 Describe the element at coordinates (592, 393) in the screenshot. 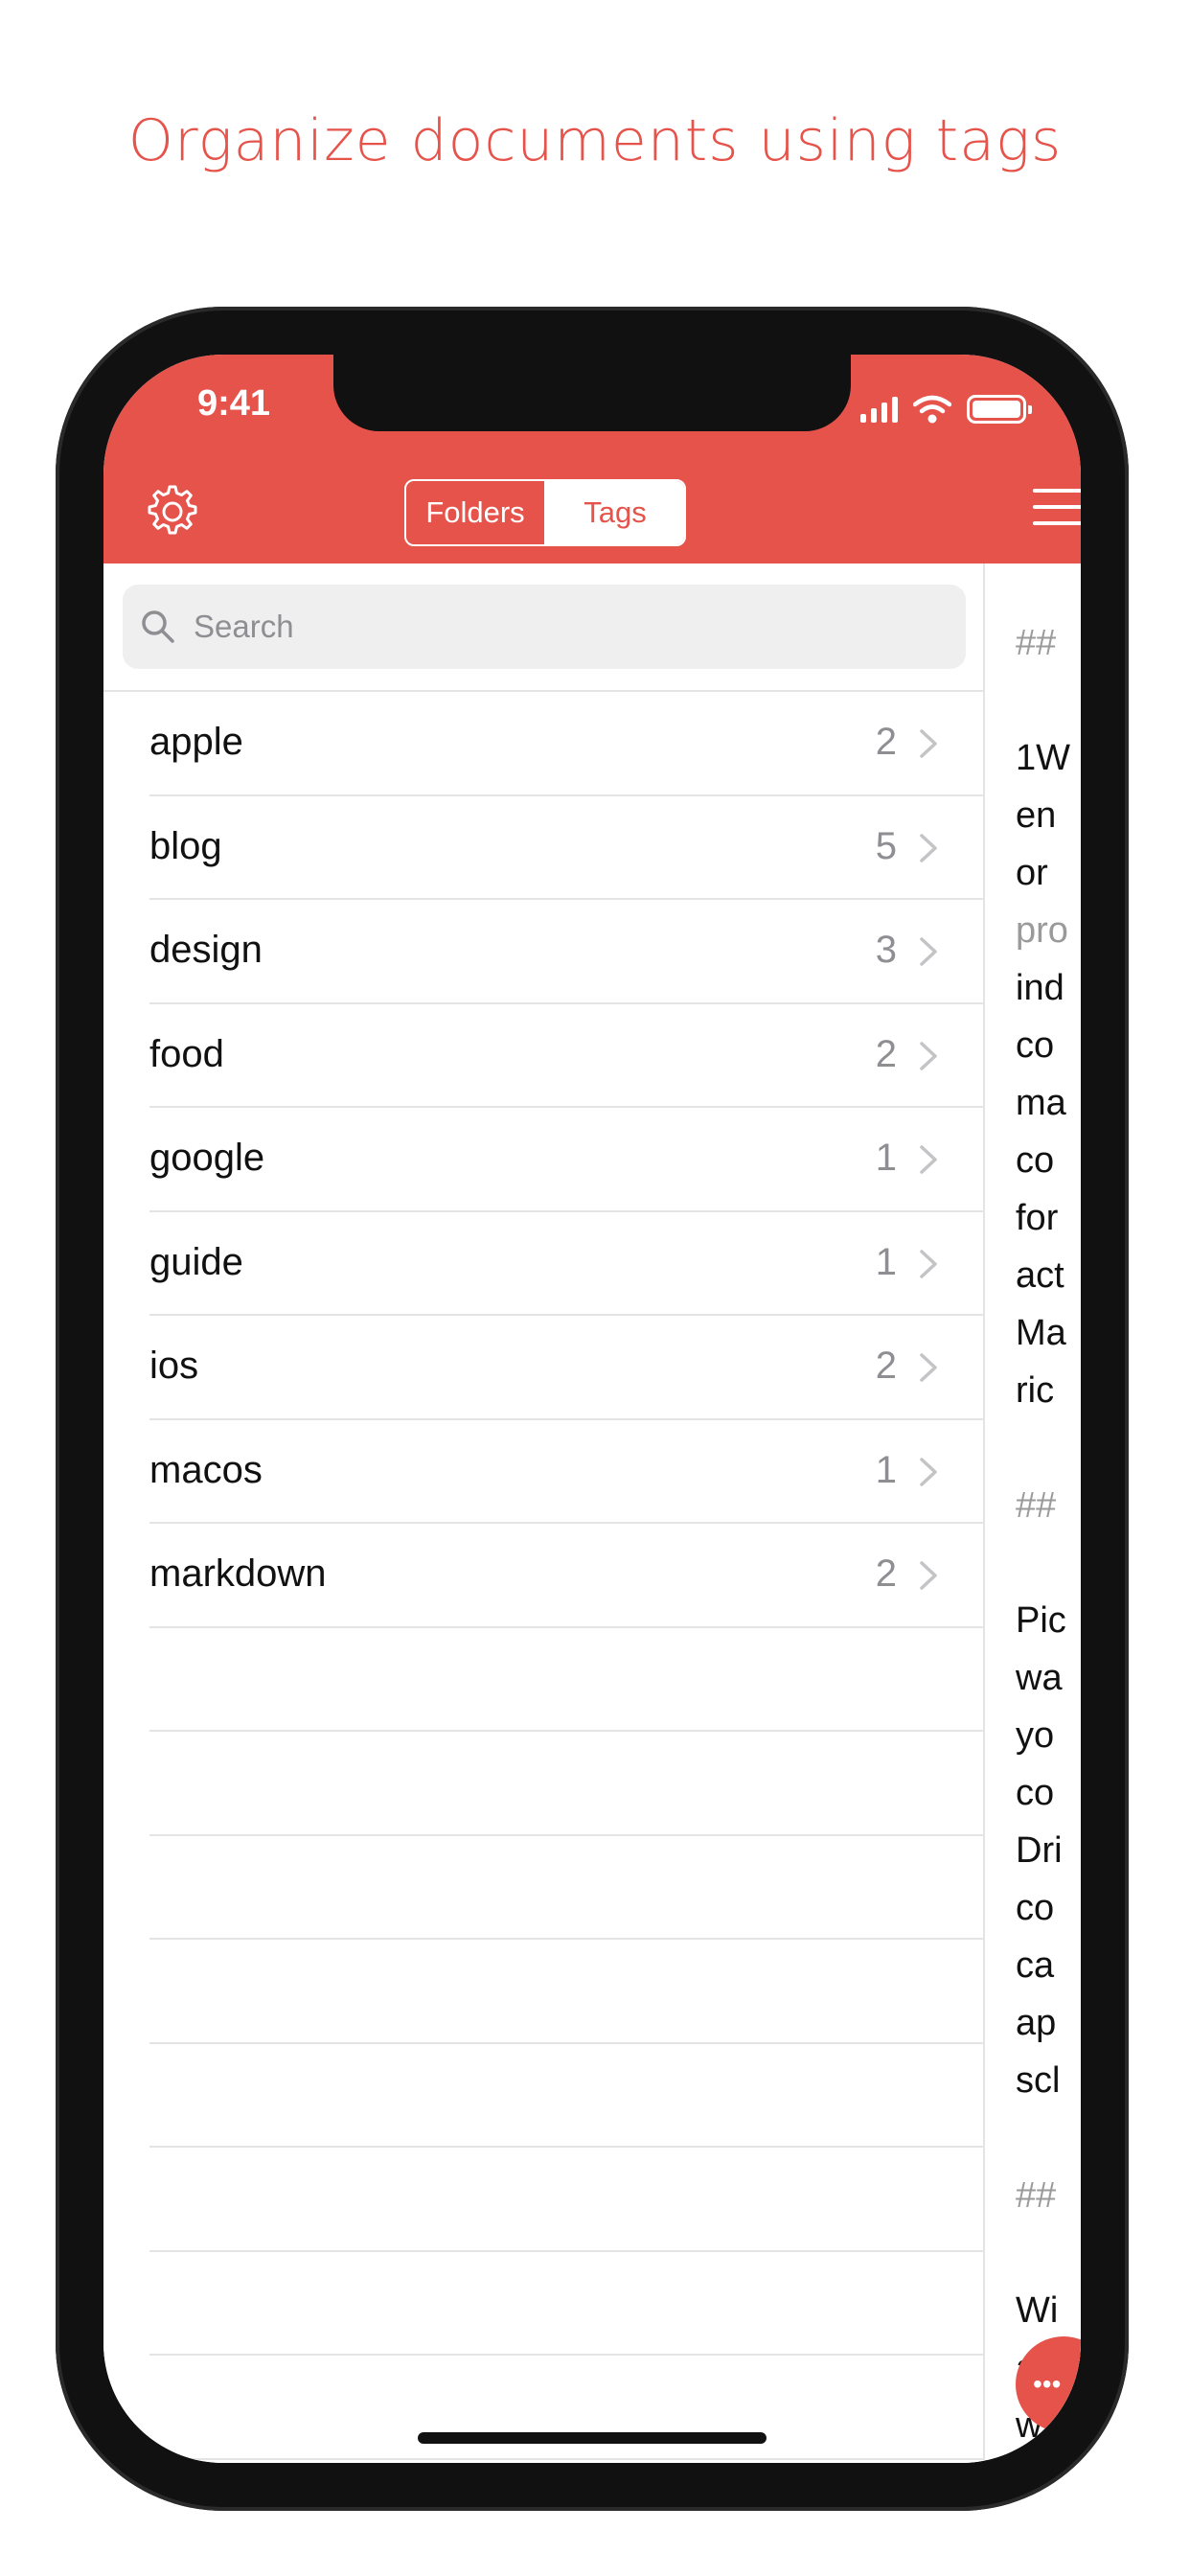

I see `phone-notch` at that location.